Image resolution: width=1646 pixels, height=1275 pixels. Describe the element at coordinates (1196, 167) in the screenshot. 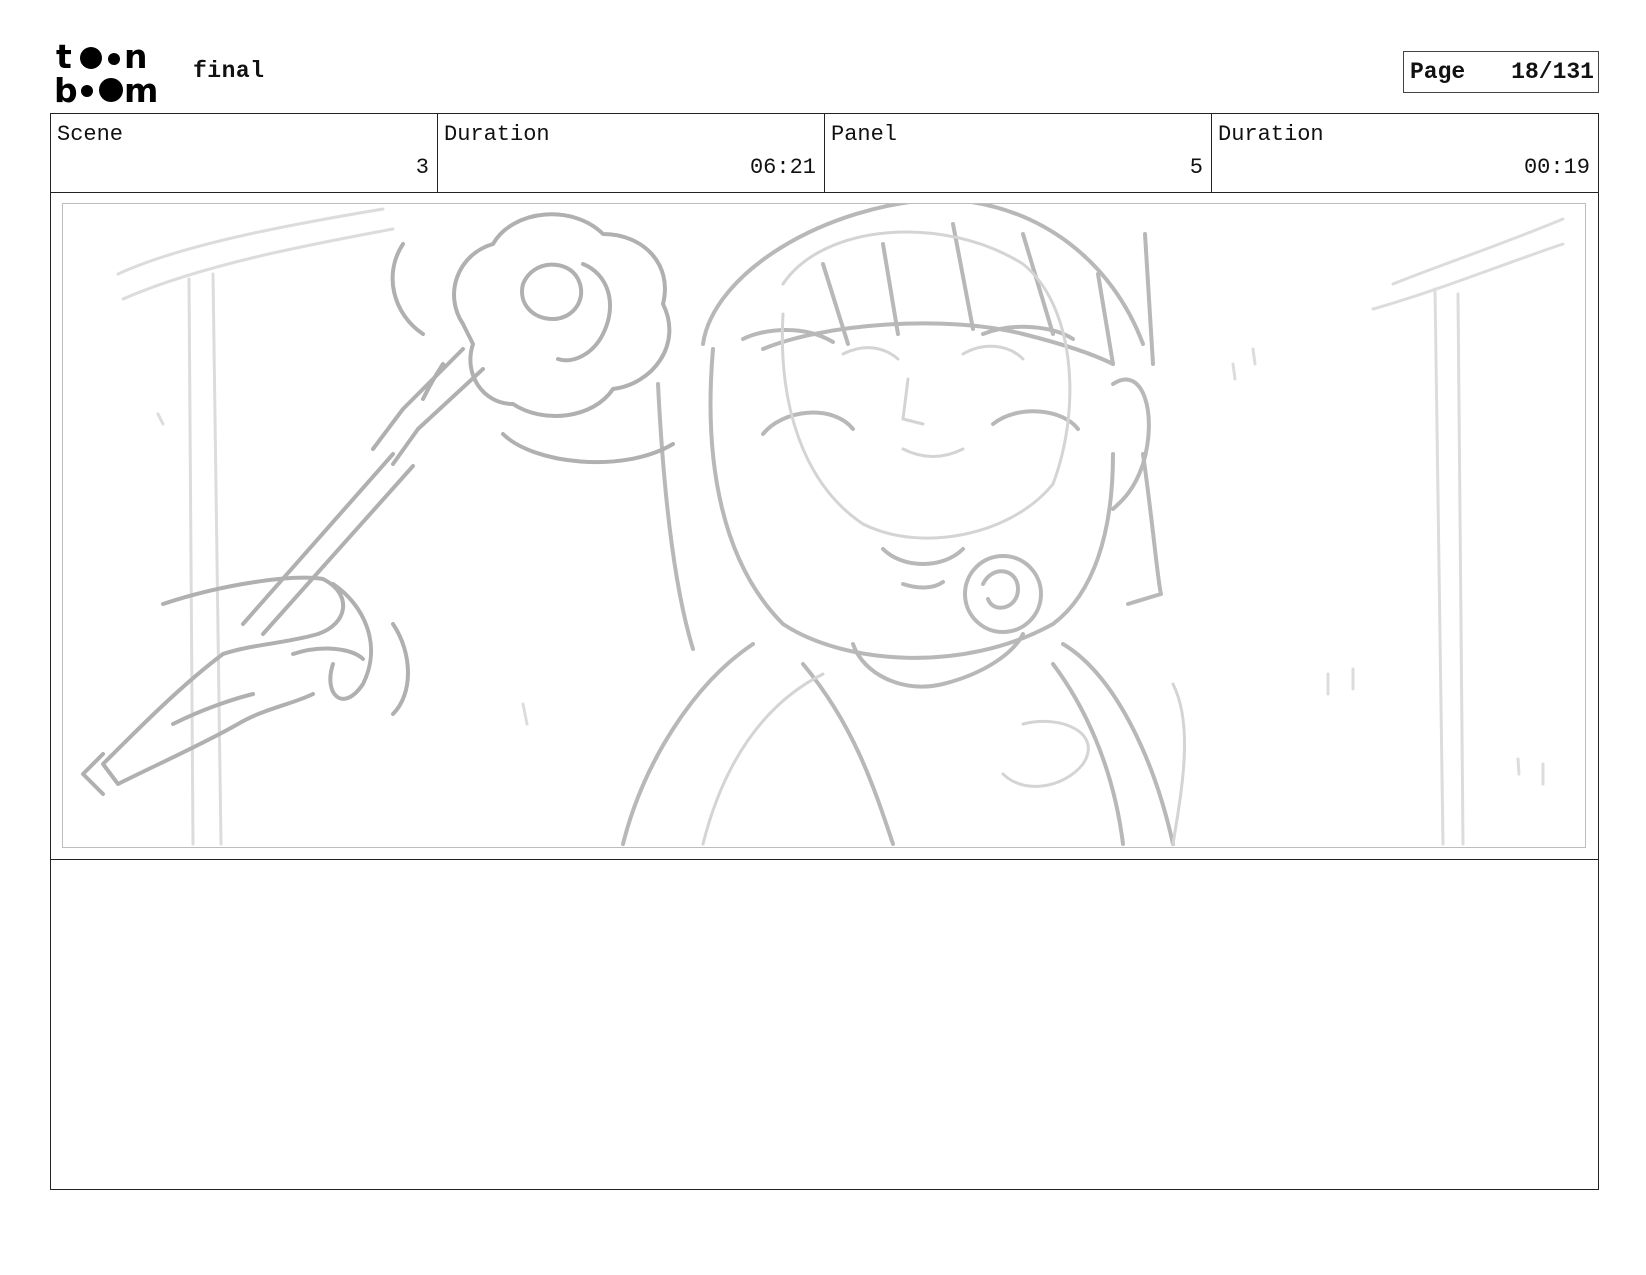

I see `panel-number: 5` at that location.